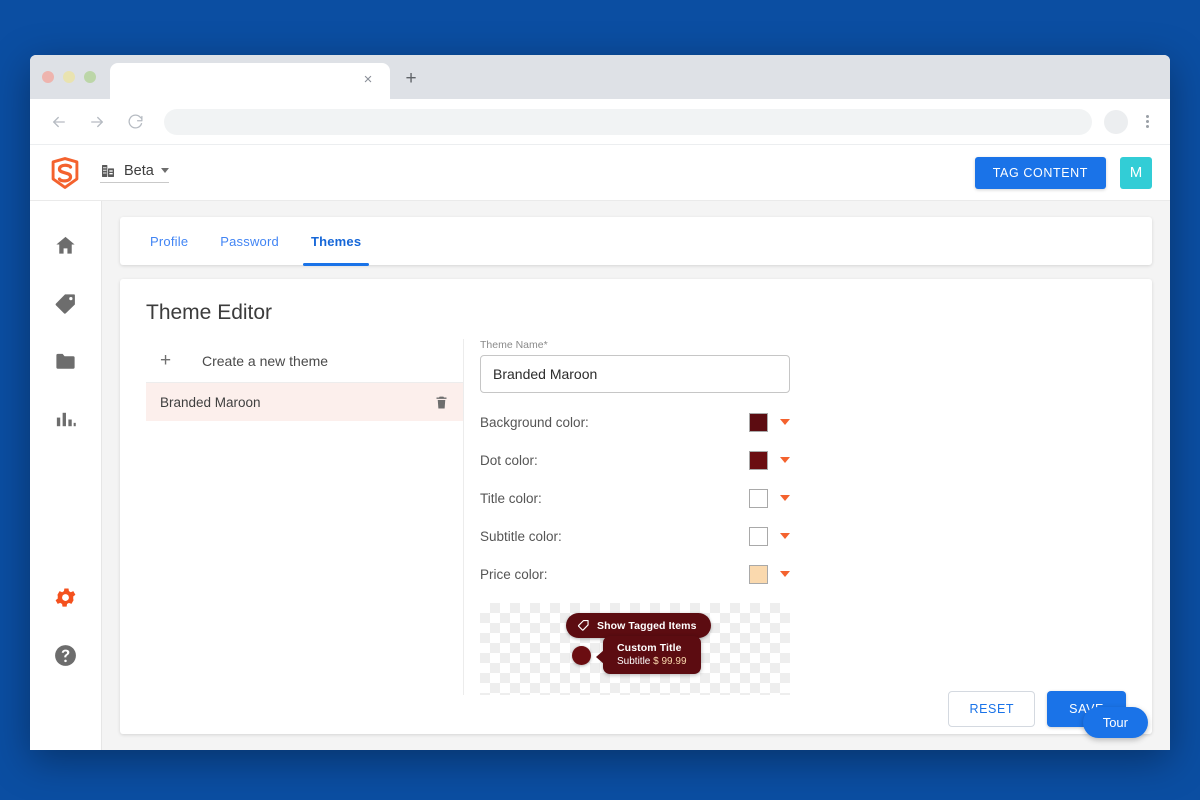 The image size is (1200, 800). I want to click on address-bar, so click(628, 121).